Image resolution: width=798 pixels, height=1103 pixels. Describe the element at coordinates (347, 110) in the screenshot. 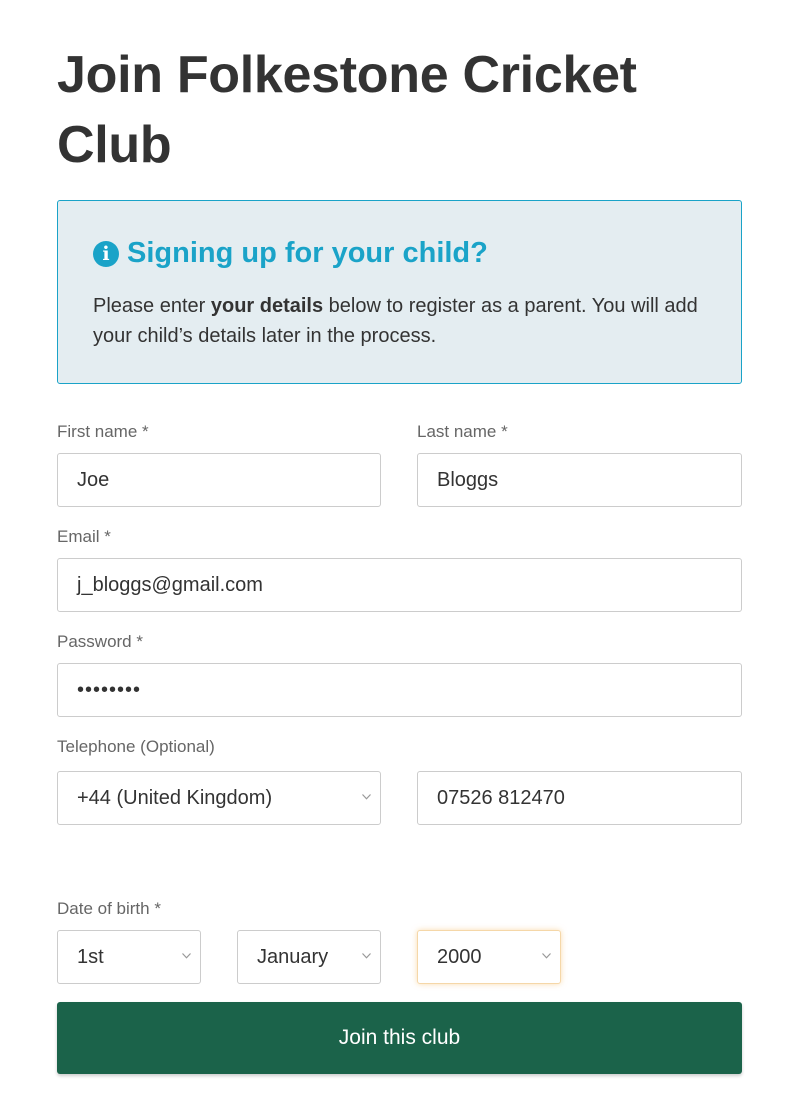

I see `page-title: Join Folkestone Cricket Club` at that location.